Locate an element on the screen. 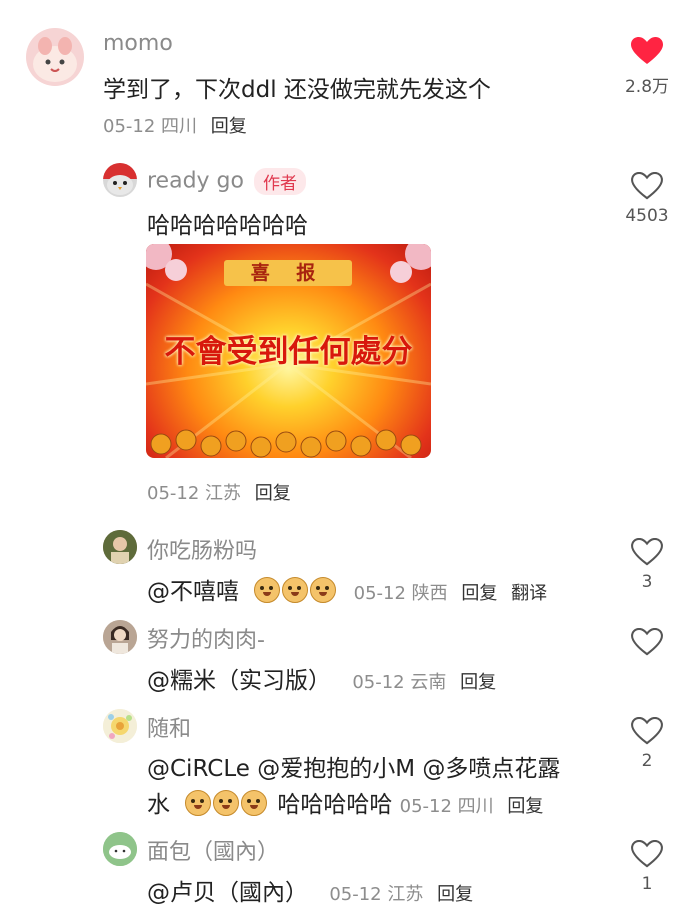 This screenshot has height=915, width=690. comment-text-part: 哈哈哈哈哈 is located at coordinates (335, 805).